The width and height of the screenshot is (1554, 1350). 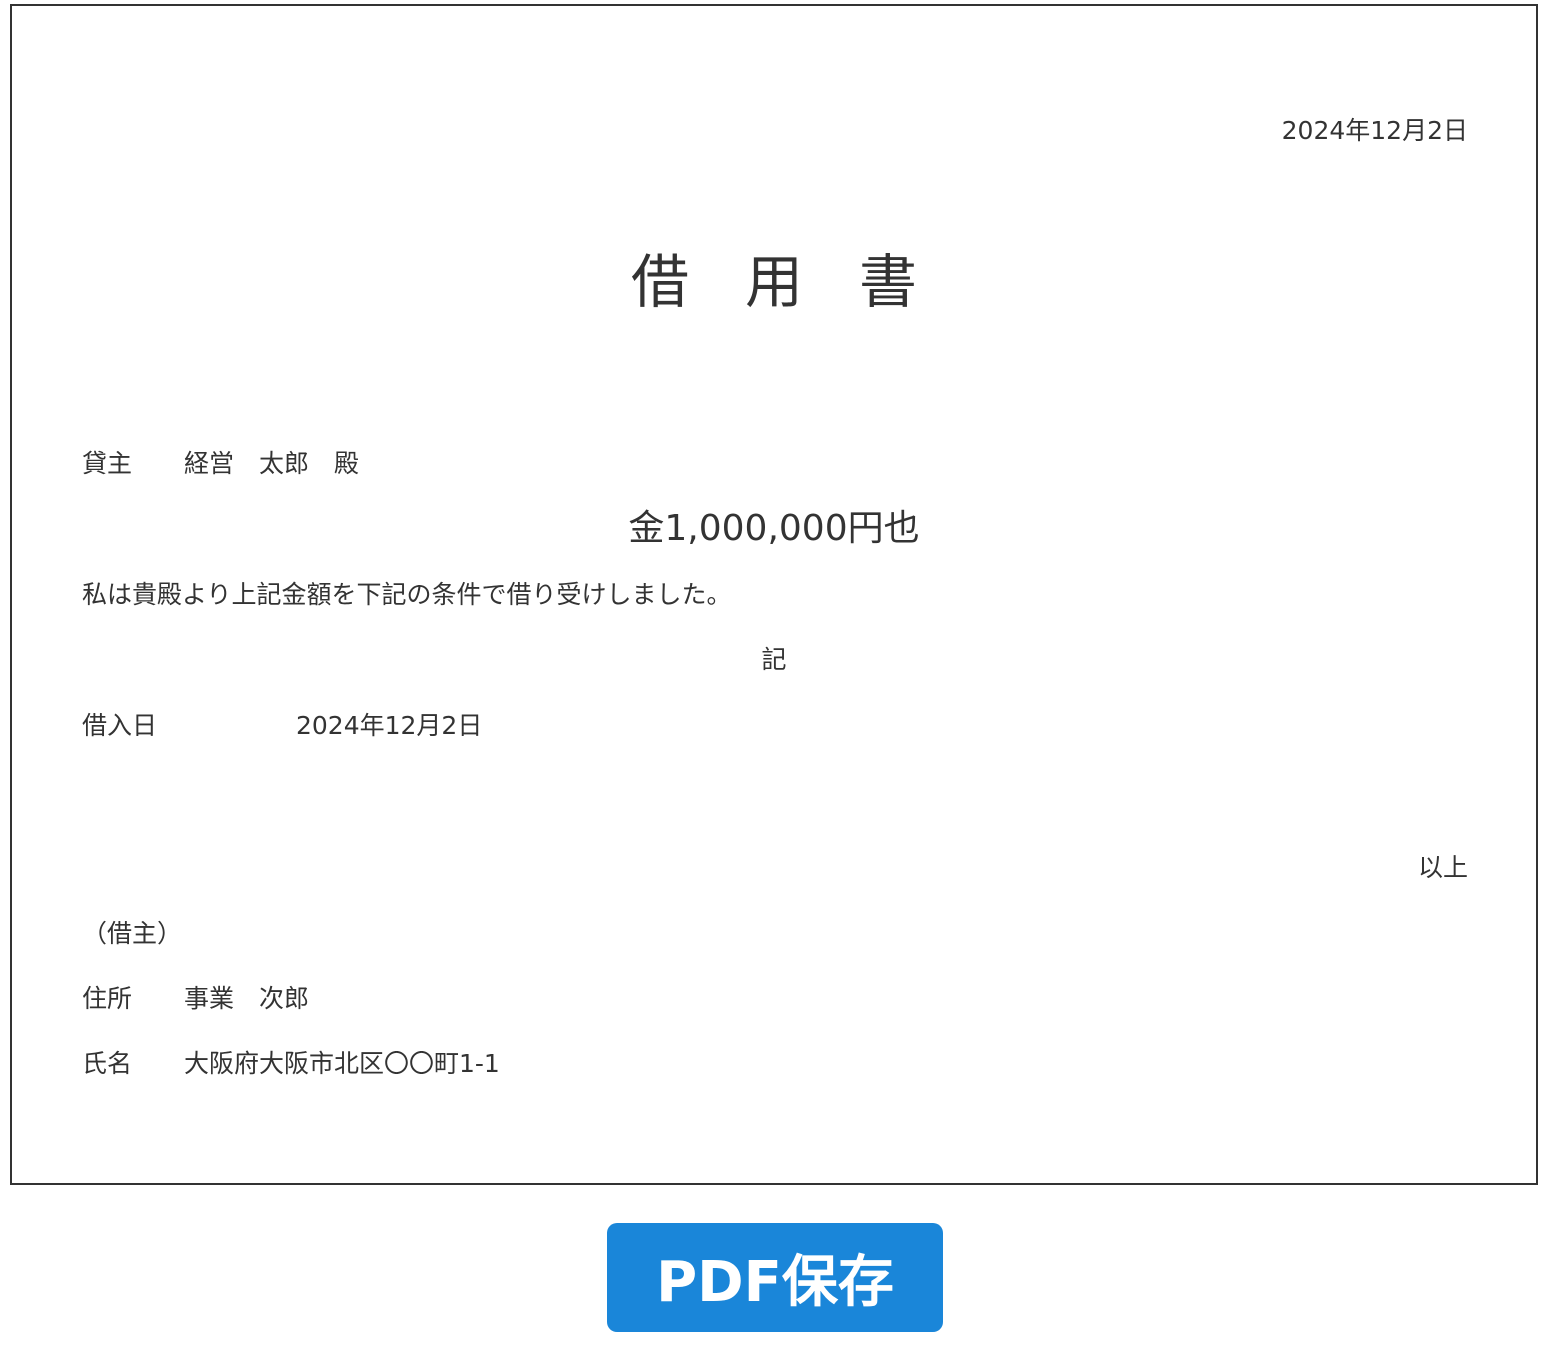 I want to click on pdf-save-button: PDF保存, so click(x=775, y=1277).